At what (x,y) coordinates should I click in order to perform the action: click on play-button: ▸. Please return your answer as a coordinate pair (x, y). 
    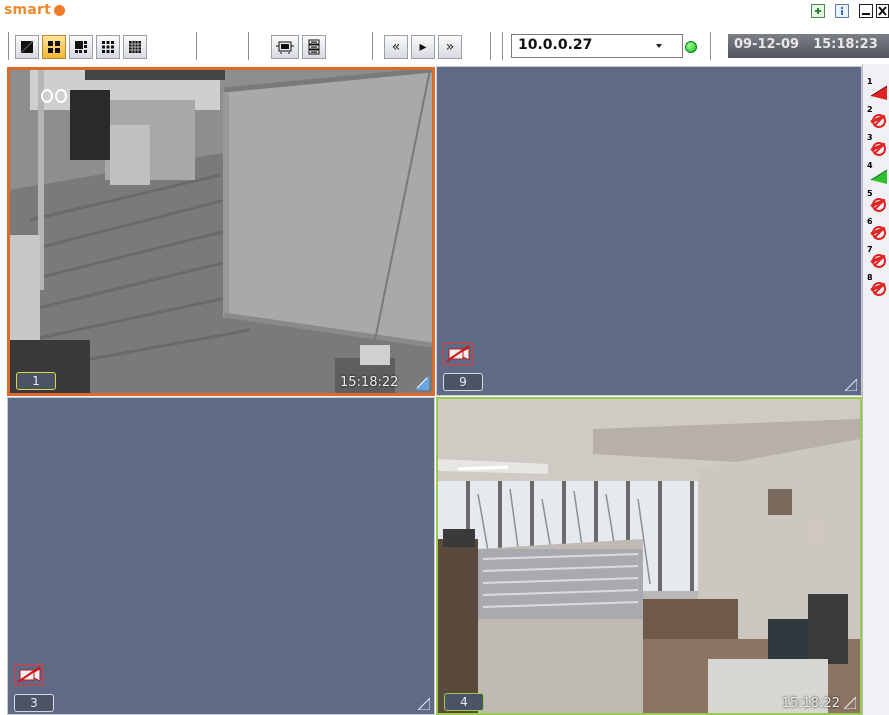
    Looking at the image, I should click on (423, 47).